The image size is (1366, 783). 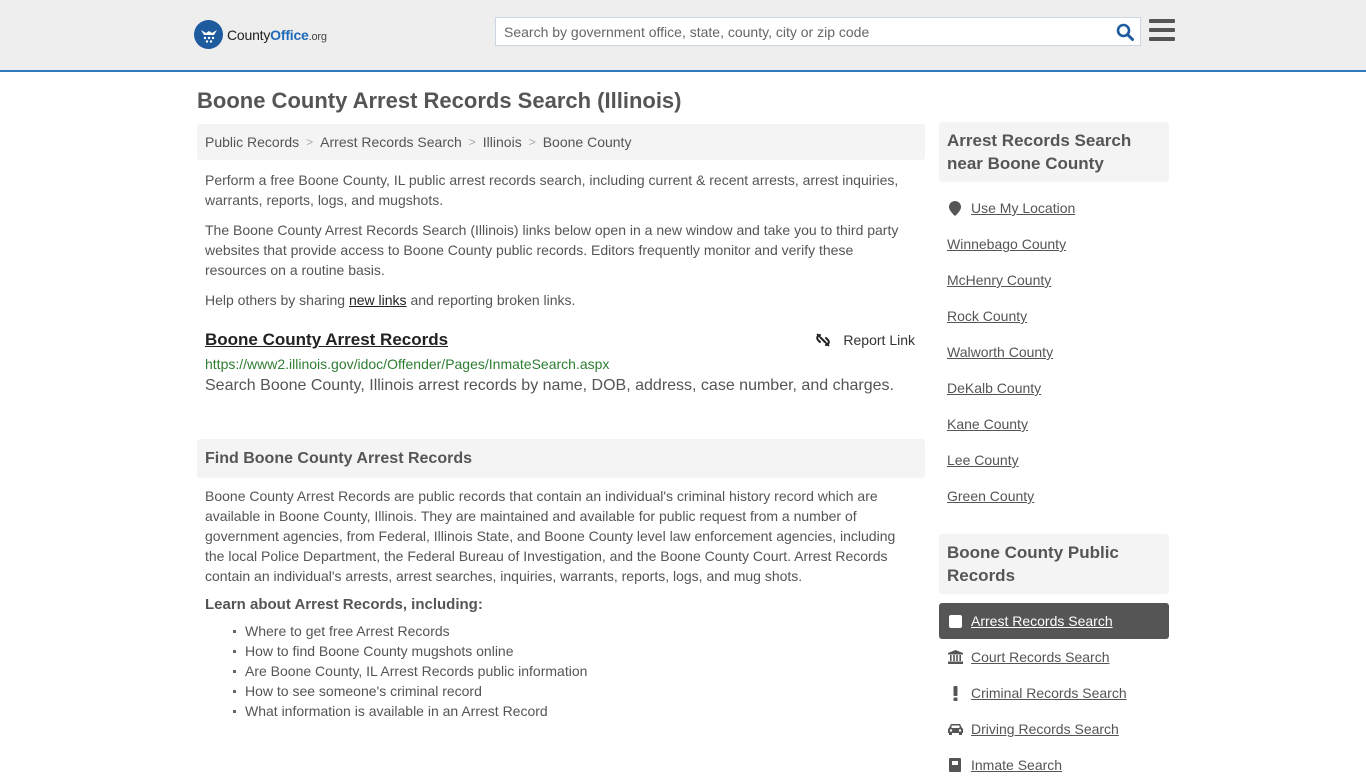 I want to click on car-icon, so click(x=955, y=729).